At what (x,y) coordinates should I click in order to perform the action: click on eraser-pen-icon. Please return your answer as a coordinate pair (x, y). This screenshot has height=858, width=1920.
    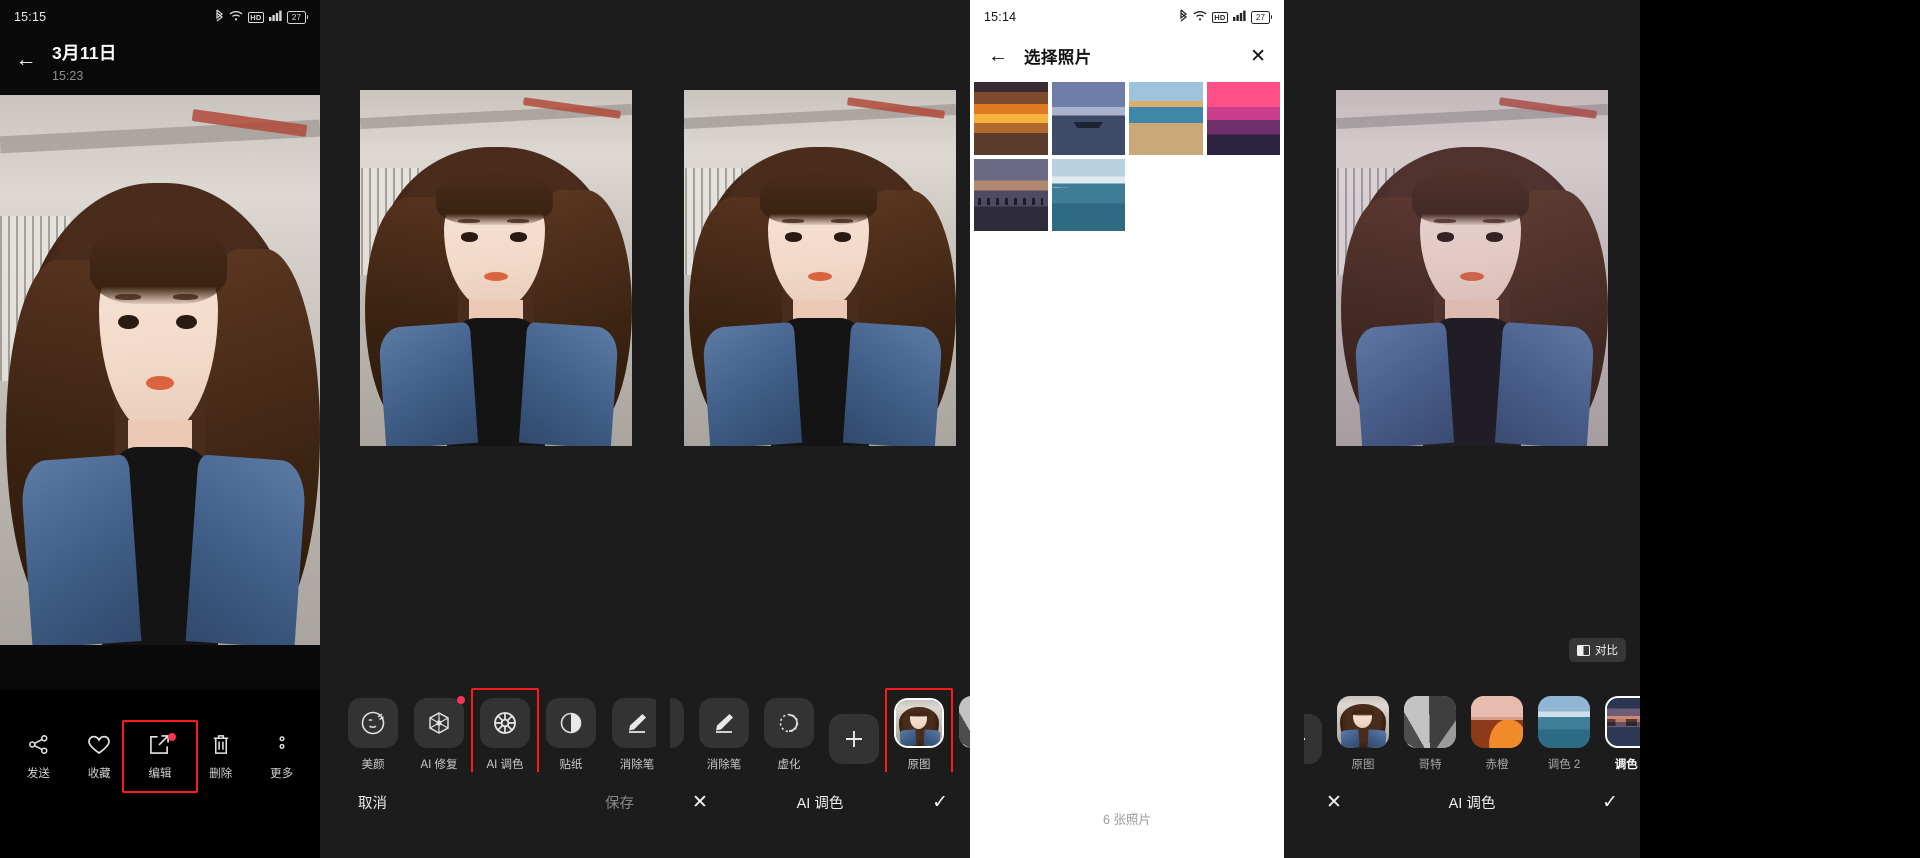
    Looking at the image, I should click on (724, 723).